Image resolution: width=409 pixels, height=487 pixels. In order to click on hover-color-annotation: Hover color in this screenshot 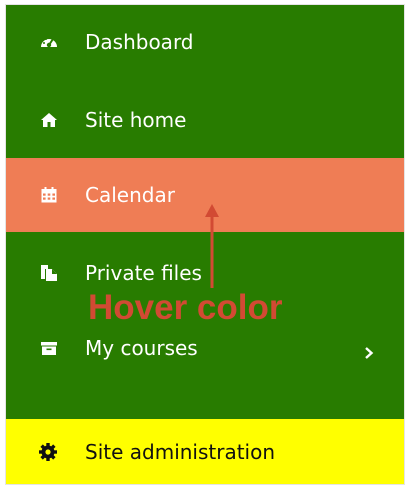, I will do `click(185, 307)`.